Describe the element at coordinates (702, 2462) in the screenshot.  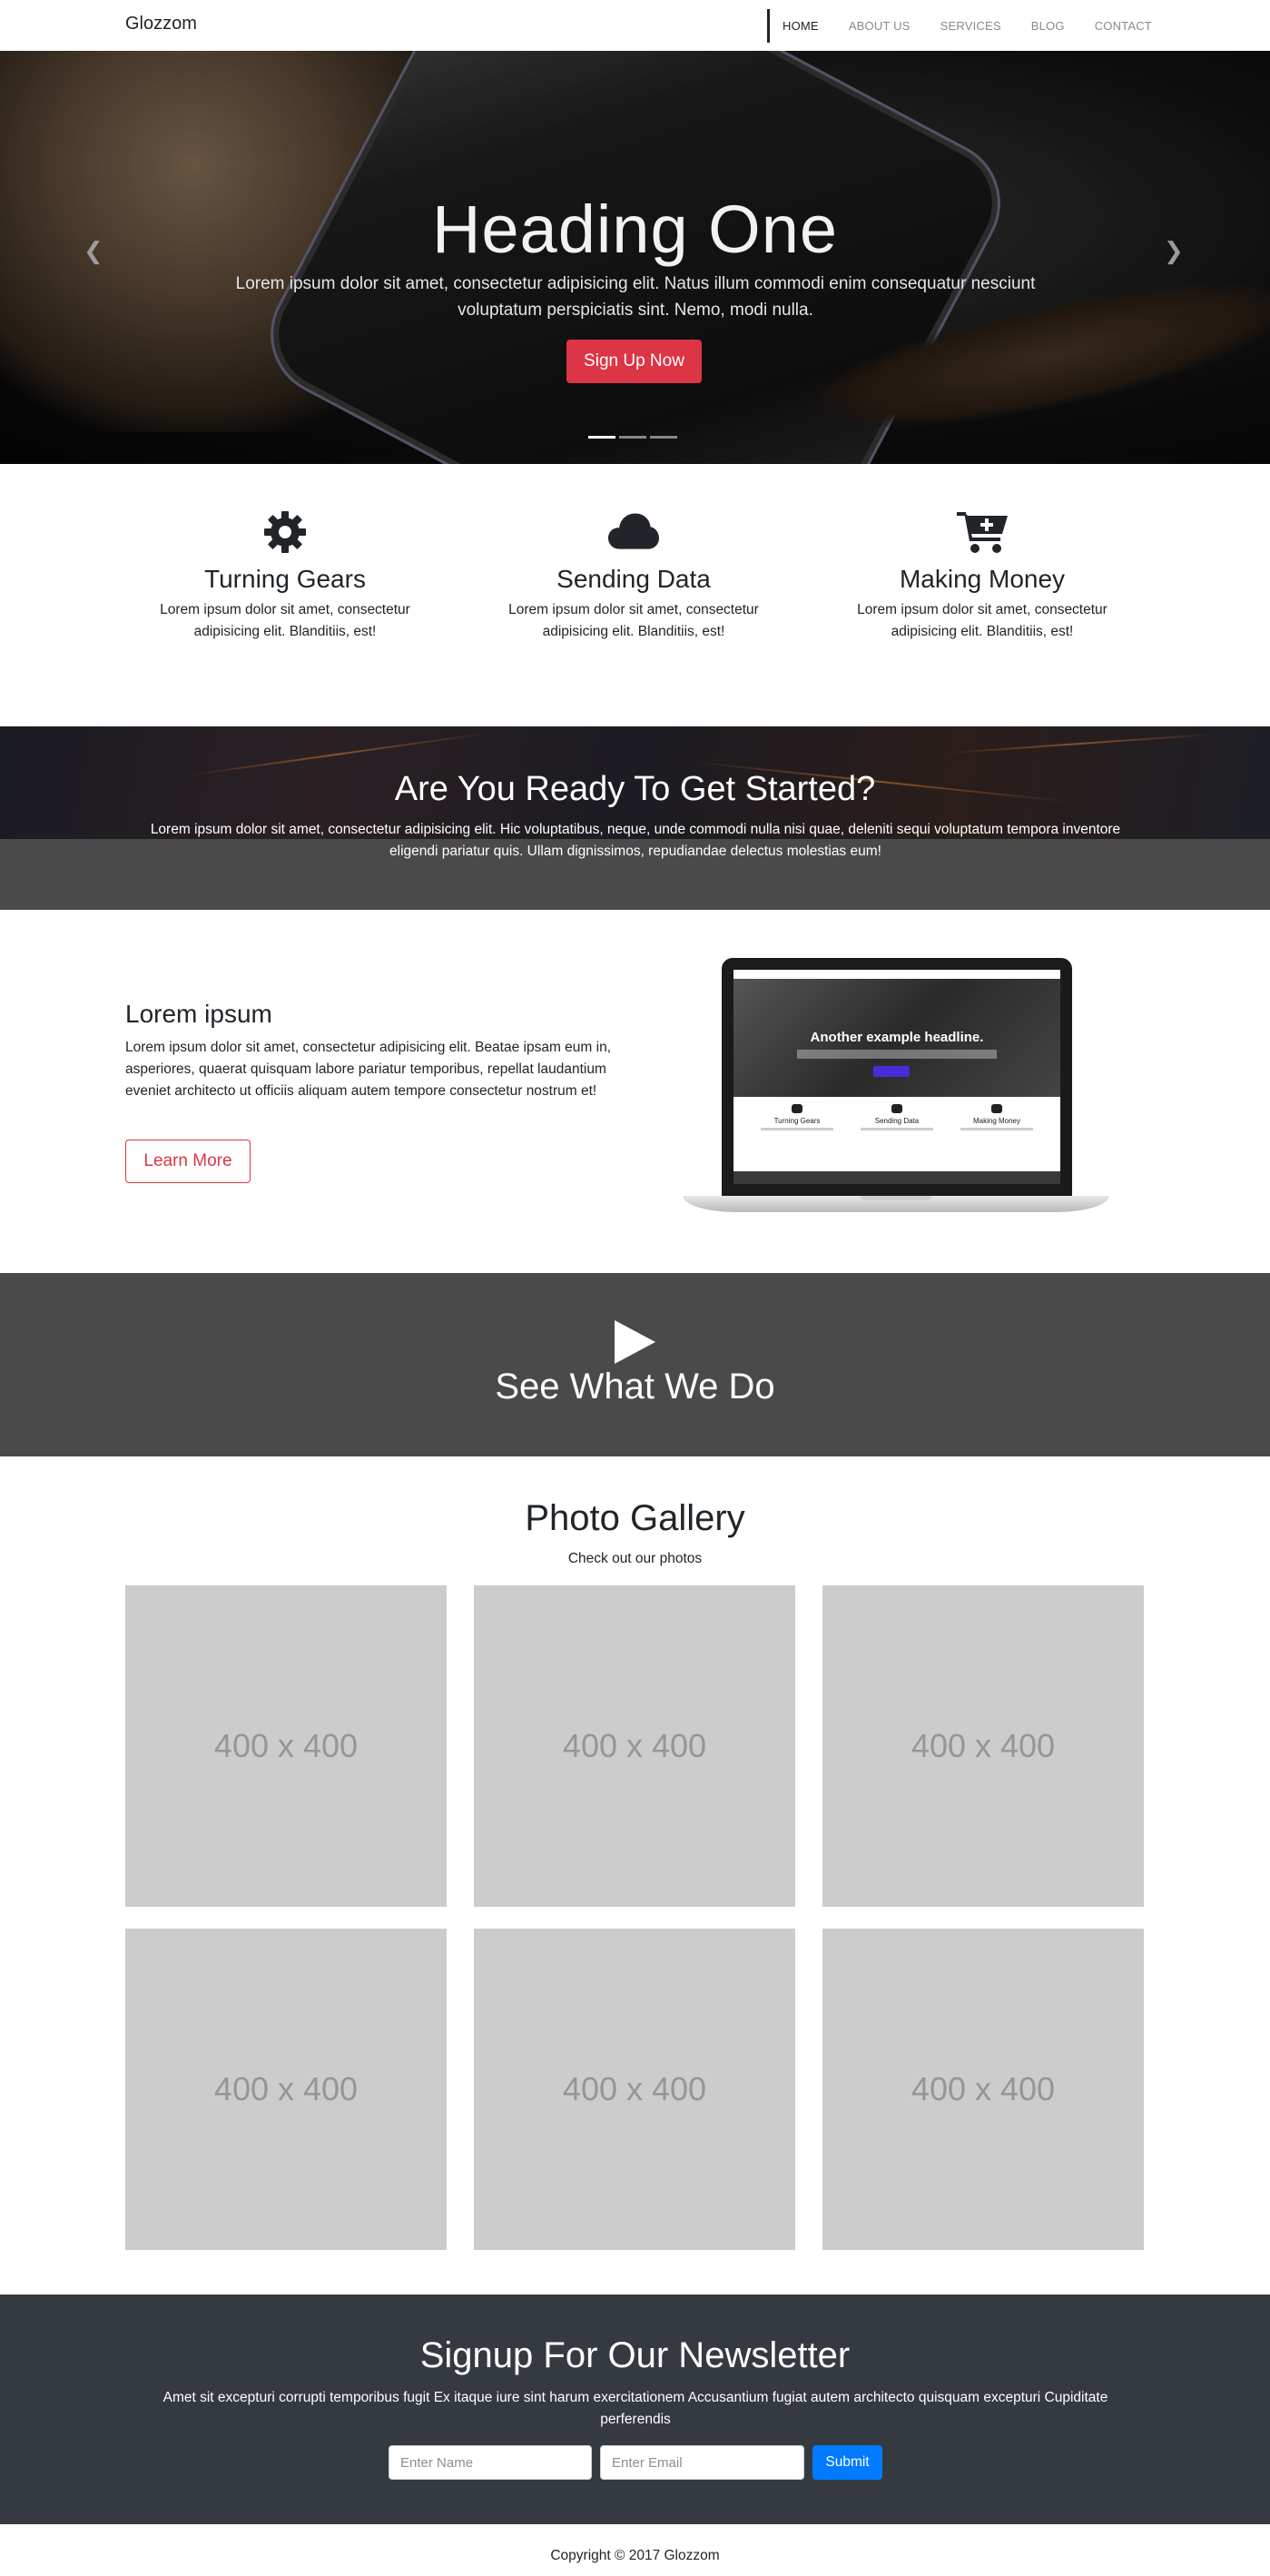
I see `email-input` at that location.